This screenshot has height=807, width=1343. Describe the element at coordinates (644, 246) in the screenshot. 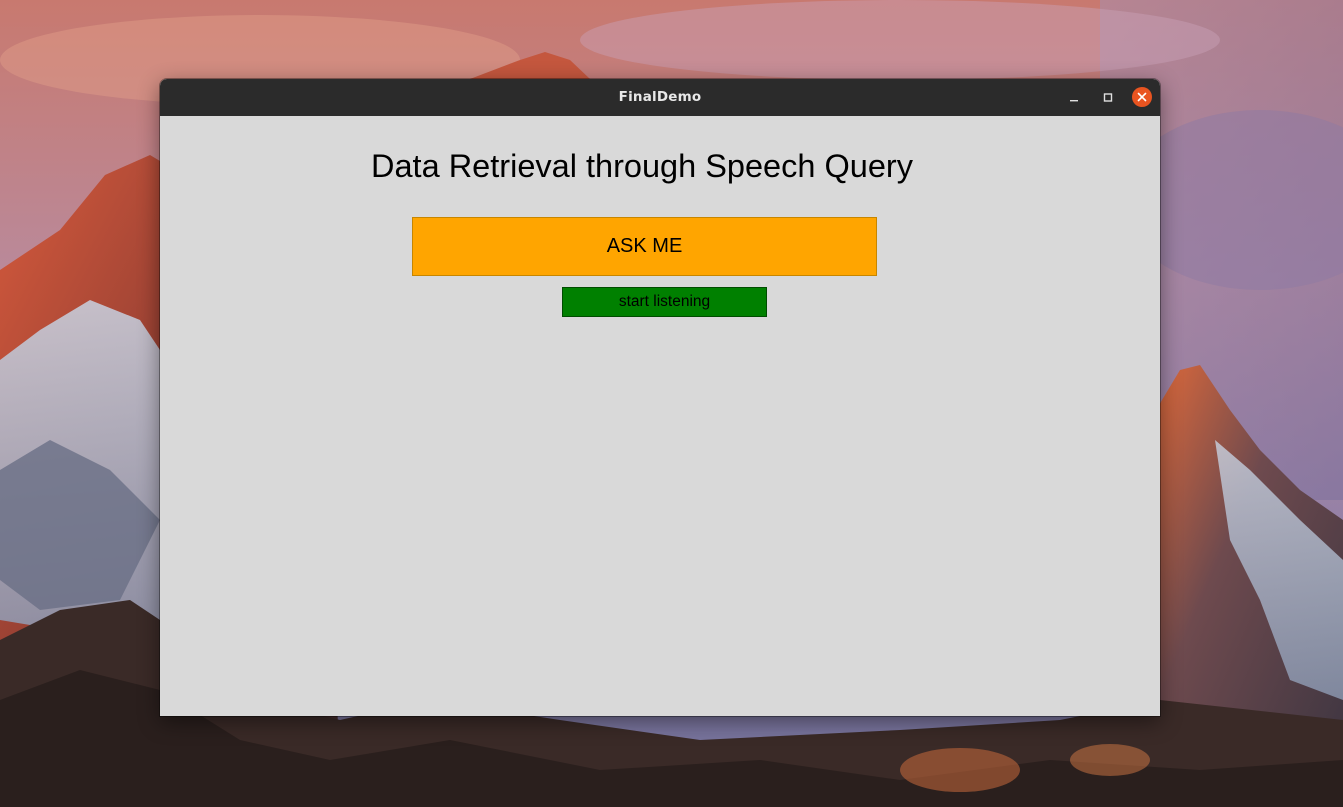

I see `ask-me-button: ASK ME` at that location.